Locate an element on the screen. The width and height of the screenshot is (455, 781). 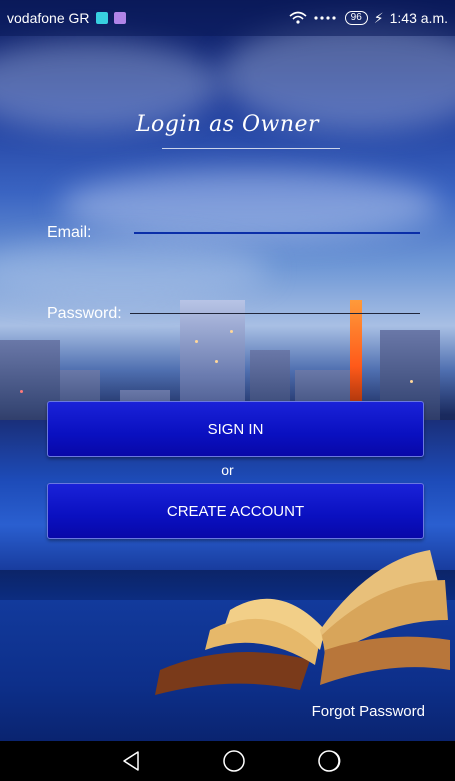
back-icon is located at coordinates (132, 761).